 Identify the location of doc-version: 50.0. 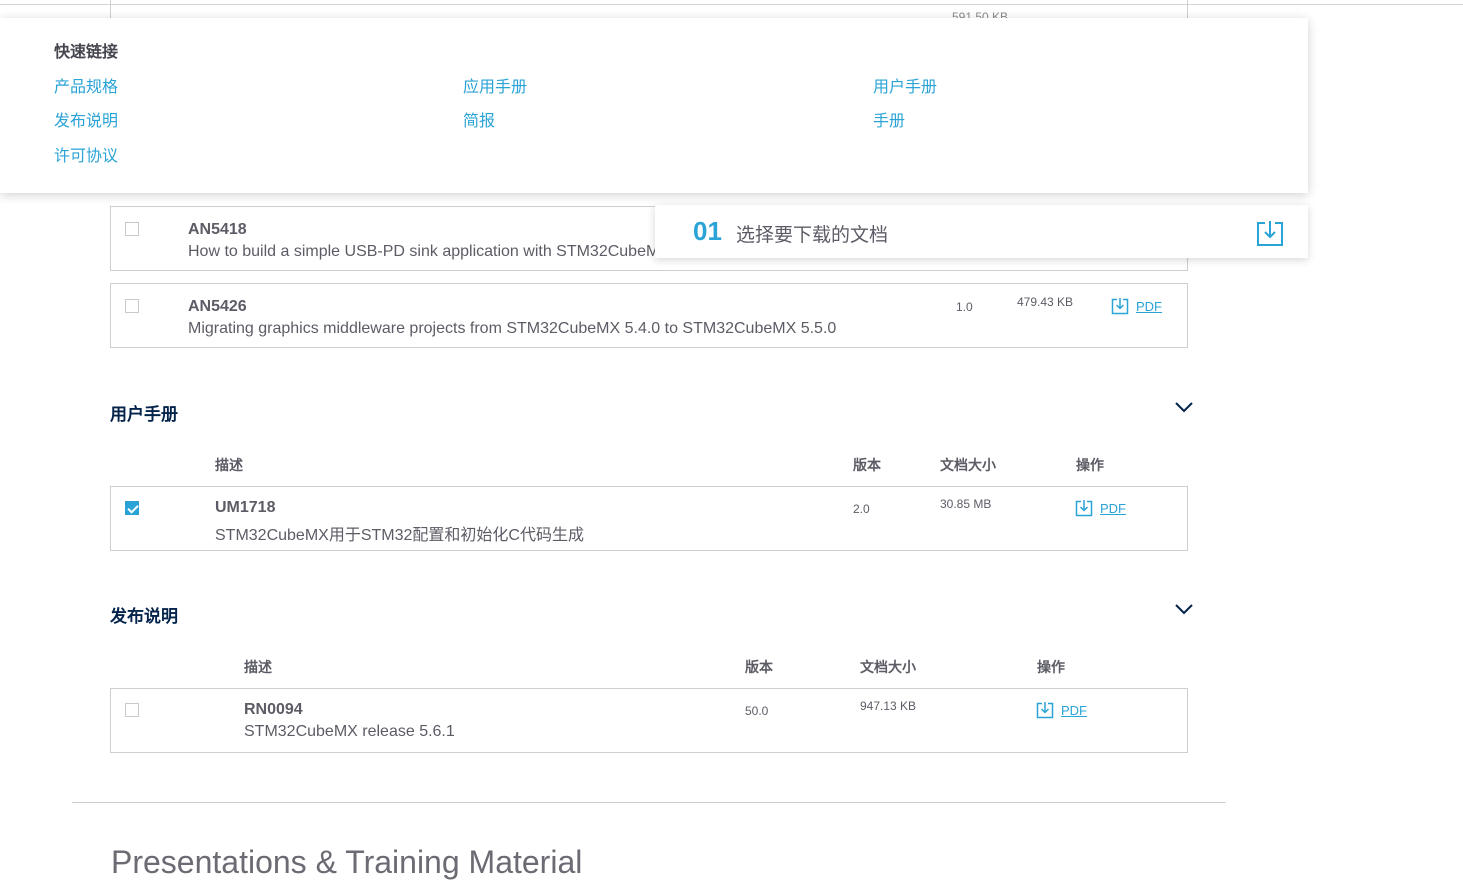
(757, 711).